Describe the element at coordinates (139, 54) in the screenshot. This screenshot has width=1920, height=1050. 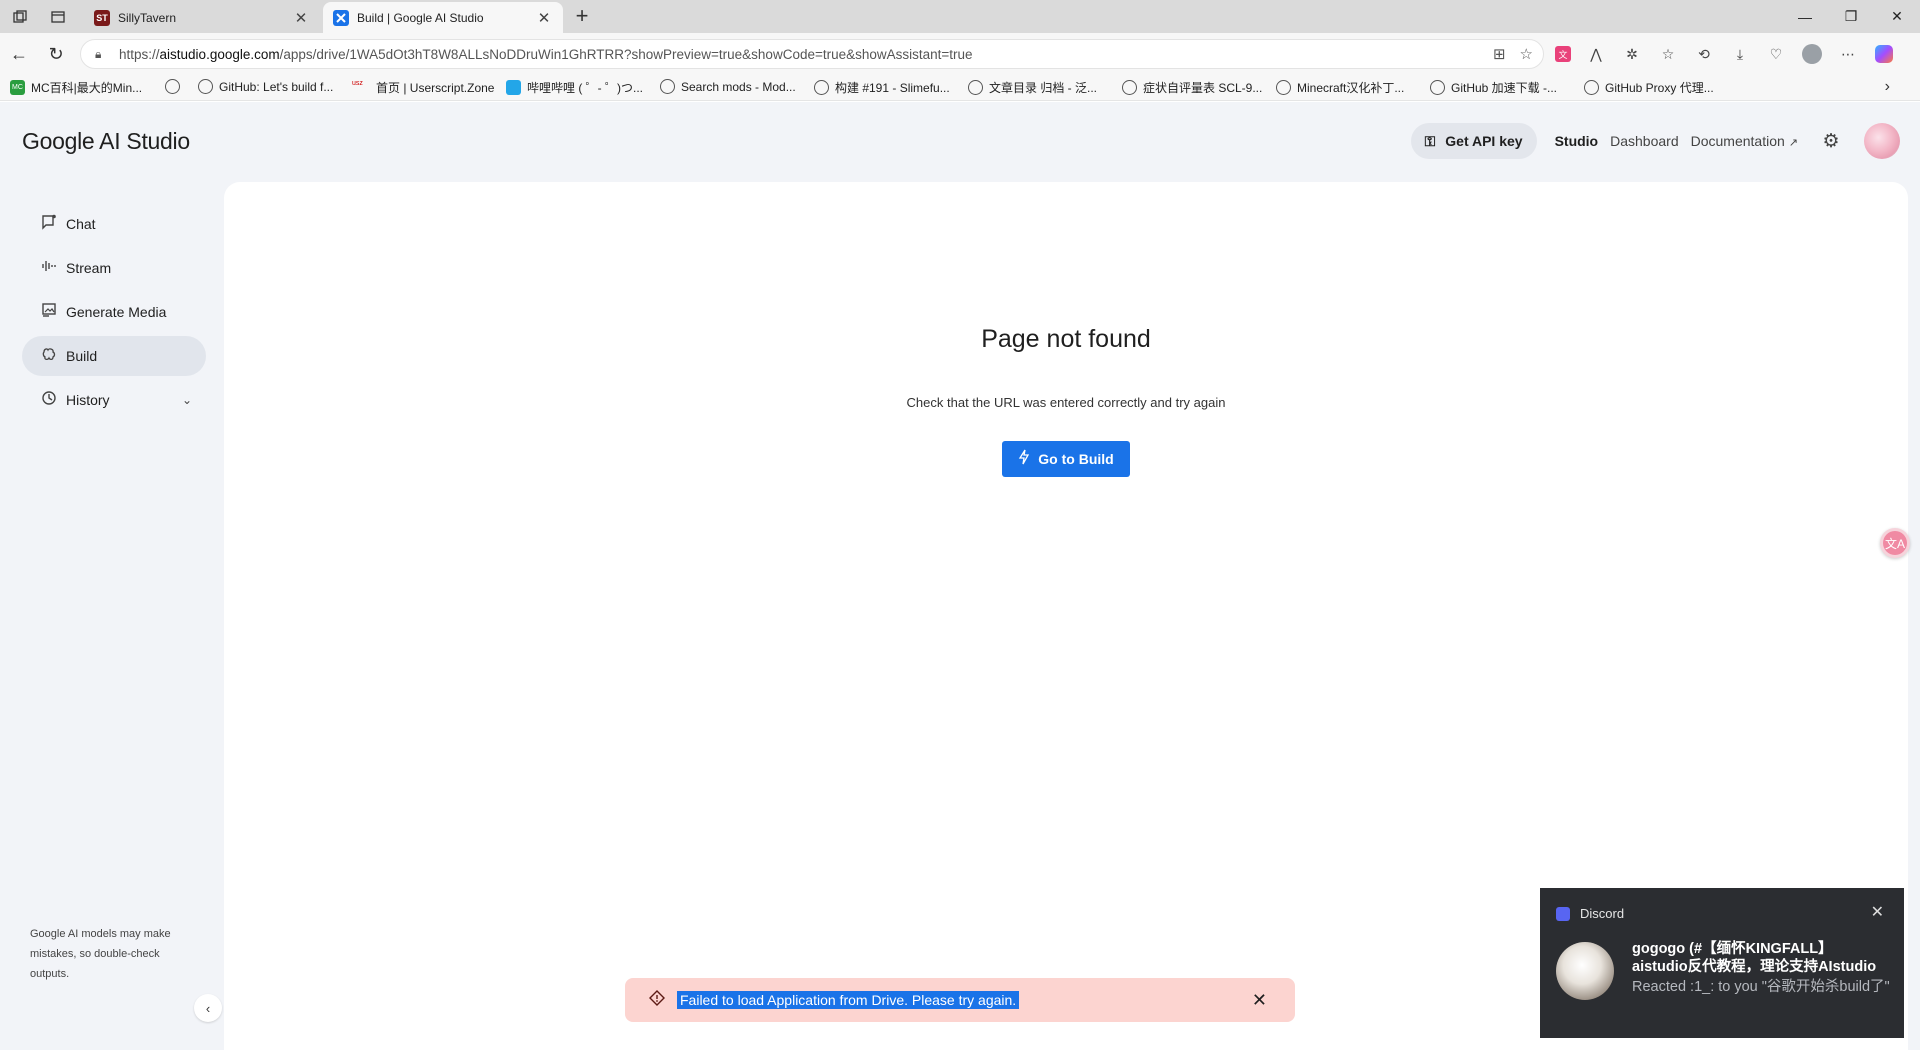
I see `url-scheme: https://` at that location.